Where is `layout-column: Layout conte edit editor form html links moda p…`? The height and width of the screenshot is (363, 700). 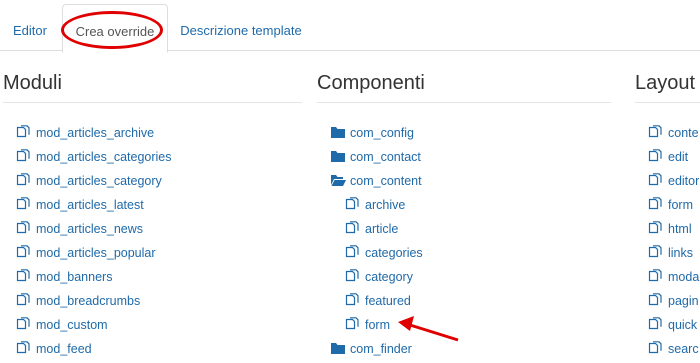
layout-column: Layout conte edit editor form html links moda p… is located at coordinates (667, 210).